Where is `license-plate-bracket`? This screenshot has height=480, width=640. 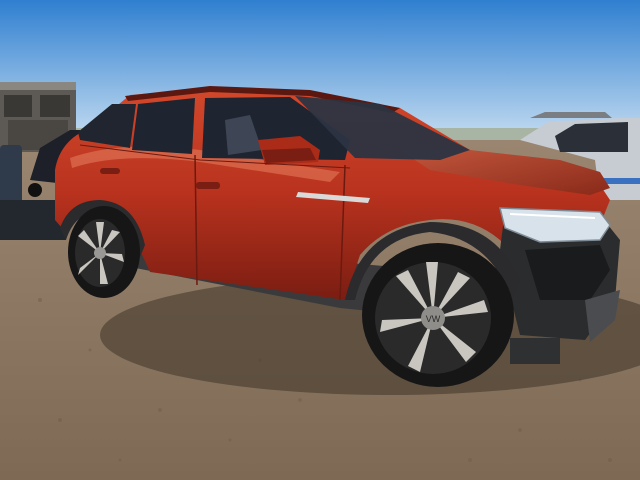 license-plate-bracket is located at coordinates (535, 351).